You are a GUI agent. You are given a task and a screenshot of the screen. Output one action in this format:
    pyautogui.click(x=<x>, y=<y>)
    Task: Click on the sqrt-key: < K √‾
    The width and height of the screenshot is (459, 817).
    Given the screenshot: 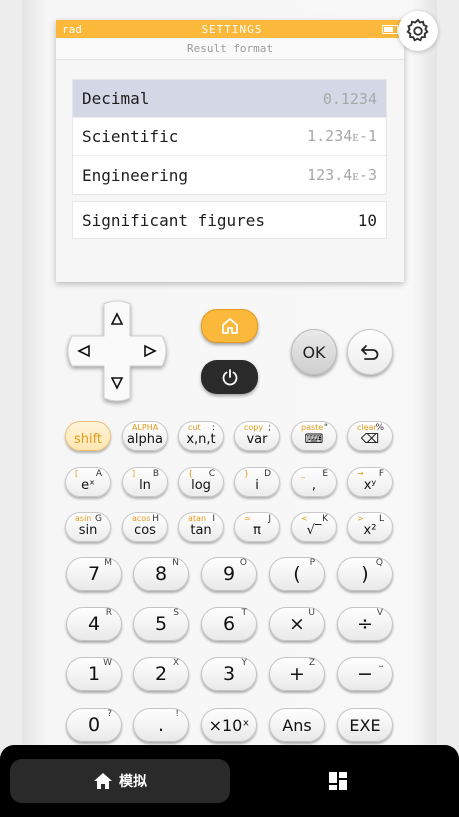 What is the action you would take?
    pyautogui.click(x=314, y=527)
    